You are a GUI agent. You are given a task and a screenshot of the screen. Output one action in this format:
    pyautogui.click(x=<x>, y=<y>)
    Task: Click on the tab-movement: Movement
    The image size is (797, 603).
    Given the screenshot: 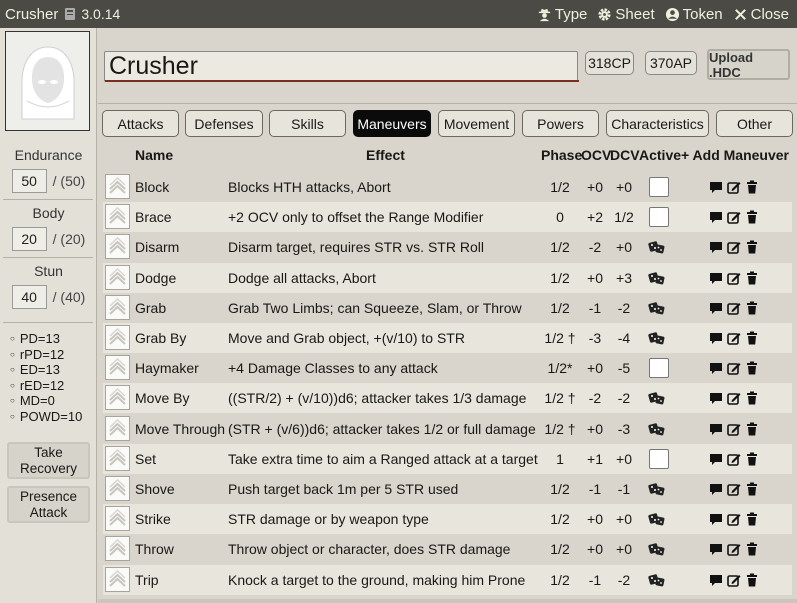 What is the action you would take?
    pyautogui.click(x=476, y=123)
    